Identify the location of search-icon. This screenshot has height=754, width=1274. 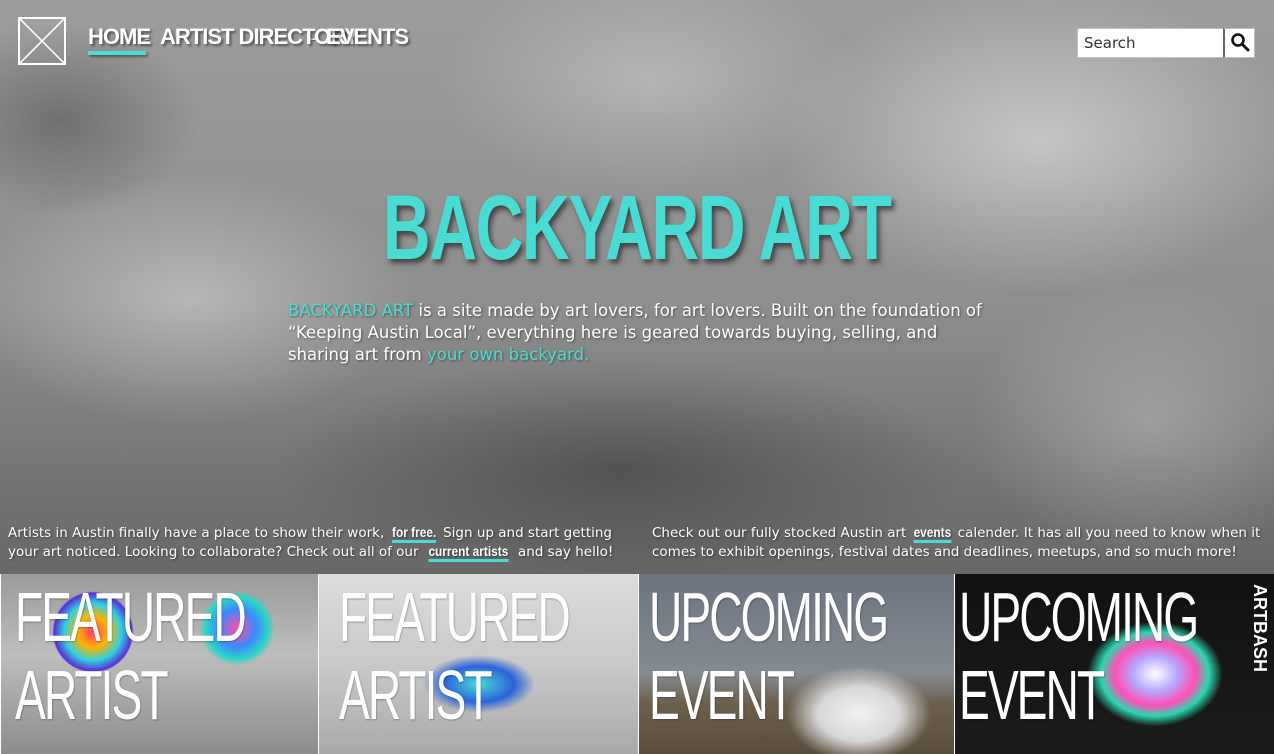
(1240, 43).